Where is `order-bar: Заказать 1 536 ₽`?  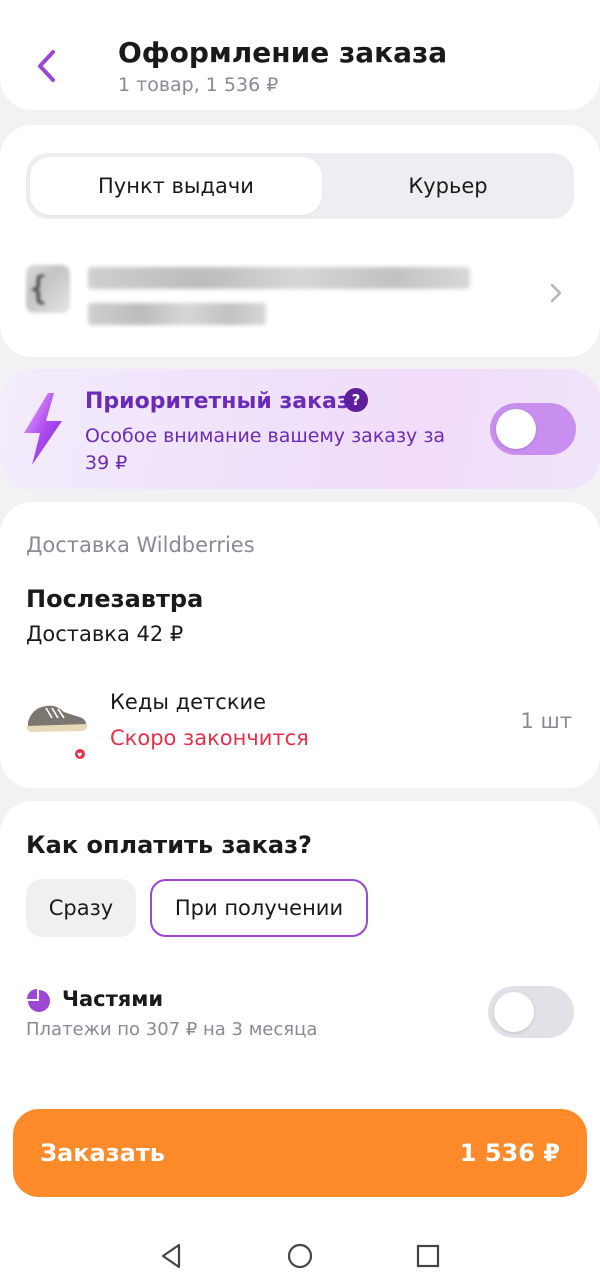
order-bar: Заказать 1 536 ₽ is located at coordinates (300, 1160).